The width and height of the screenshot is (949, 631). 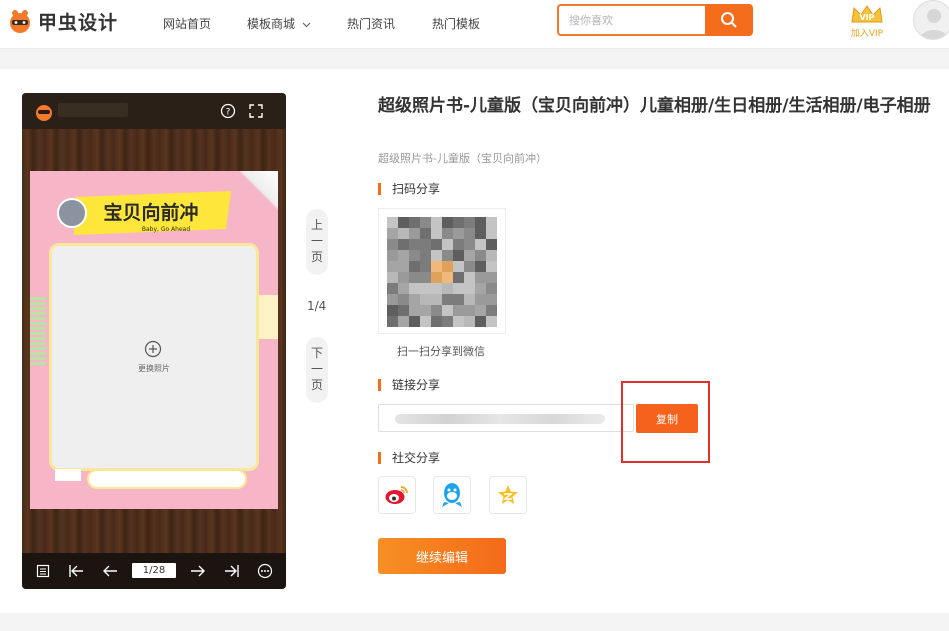 I want to click on share-link-field, so click(x=506, y=418).